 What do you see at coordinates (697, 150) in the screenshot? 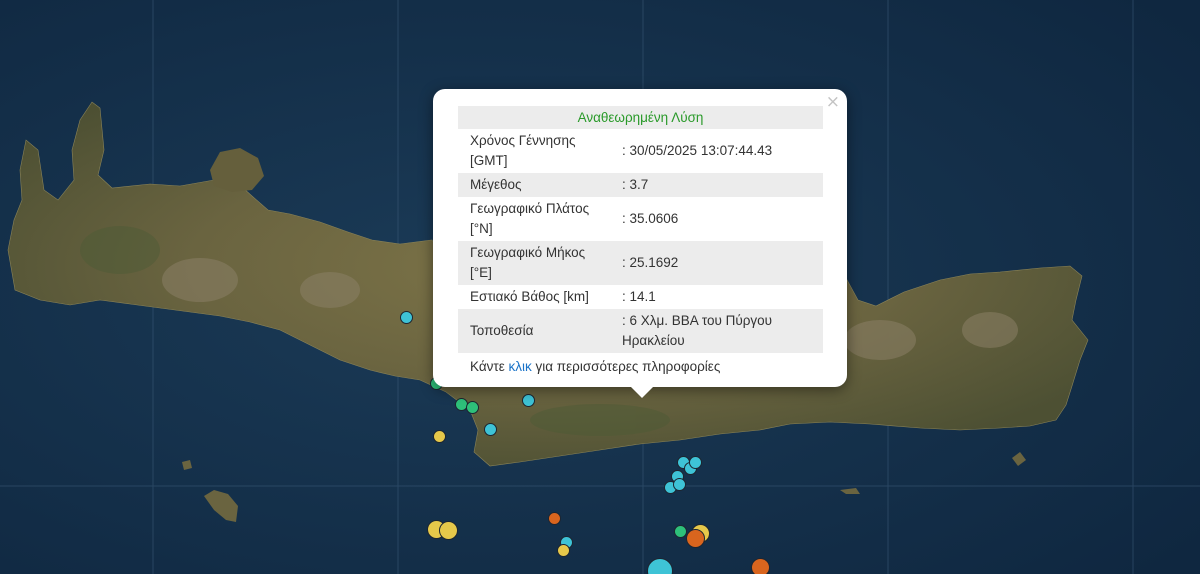
I see `detail-value: : 30/05/2025 13:07:44.43` at bounding box center [697, 150].